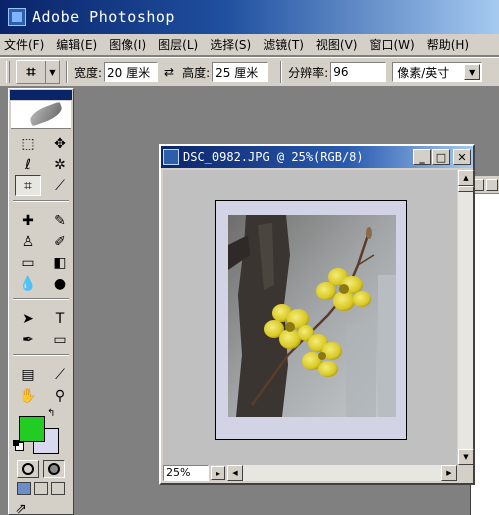  Describe the element at coordinates (342, 473) in the screenshot. I see `horizontal-scrollbar: ◀ ▶` at that location.